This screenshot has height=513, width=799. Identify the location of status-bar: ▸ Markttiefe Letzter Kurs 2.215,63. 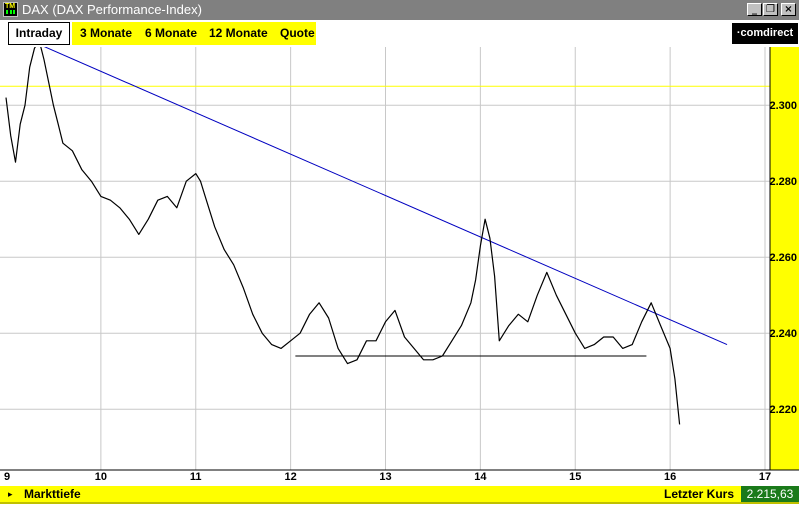
(399, 494).